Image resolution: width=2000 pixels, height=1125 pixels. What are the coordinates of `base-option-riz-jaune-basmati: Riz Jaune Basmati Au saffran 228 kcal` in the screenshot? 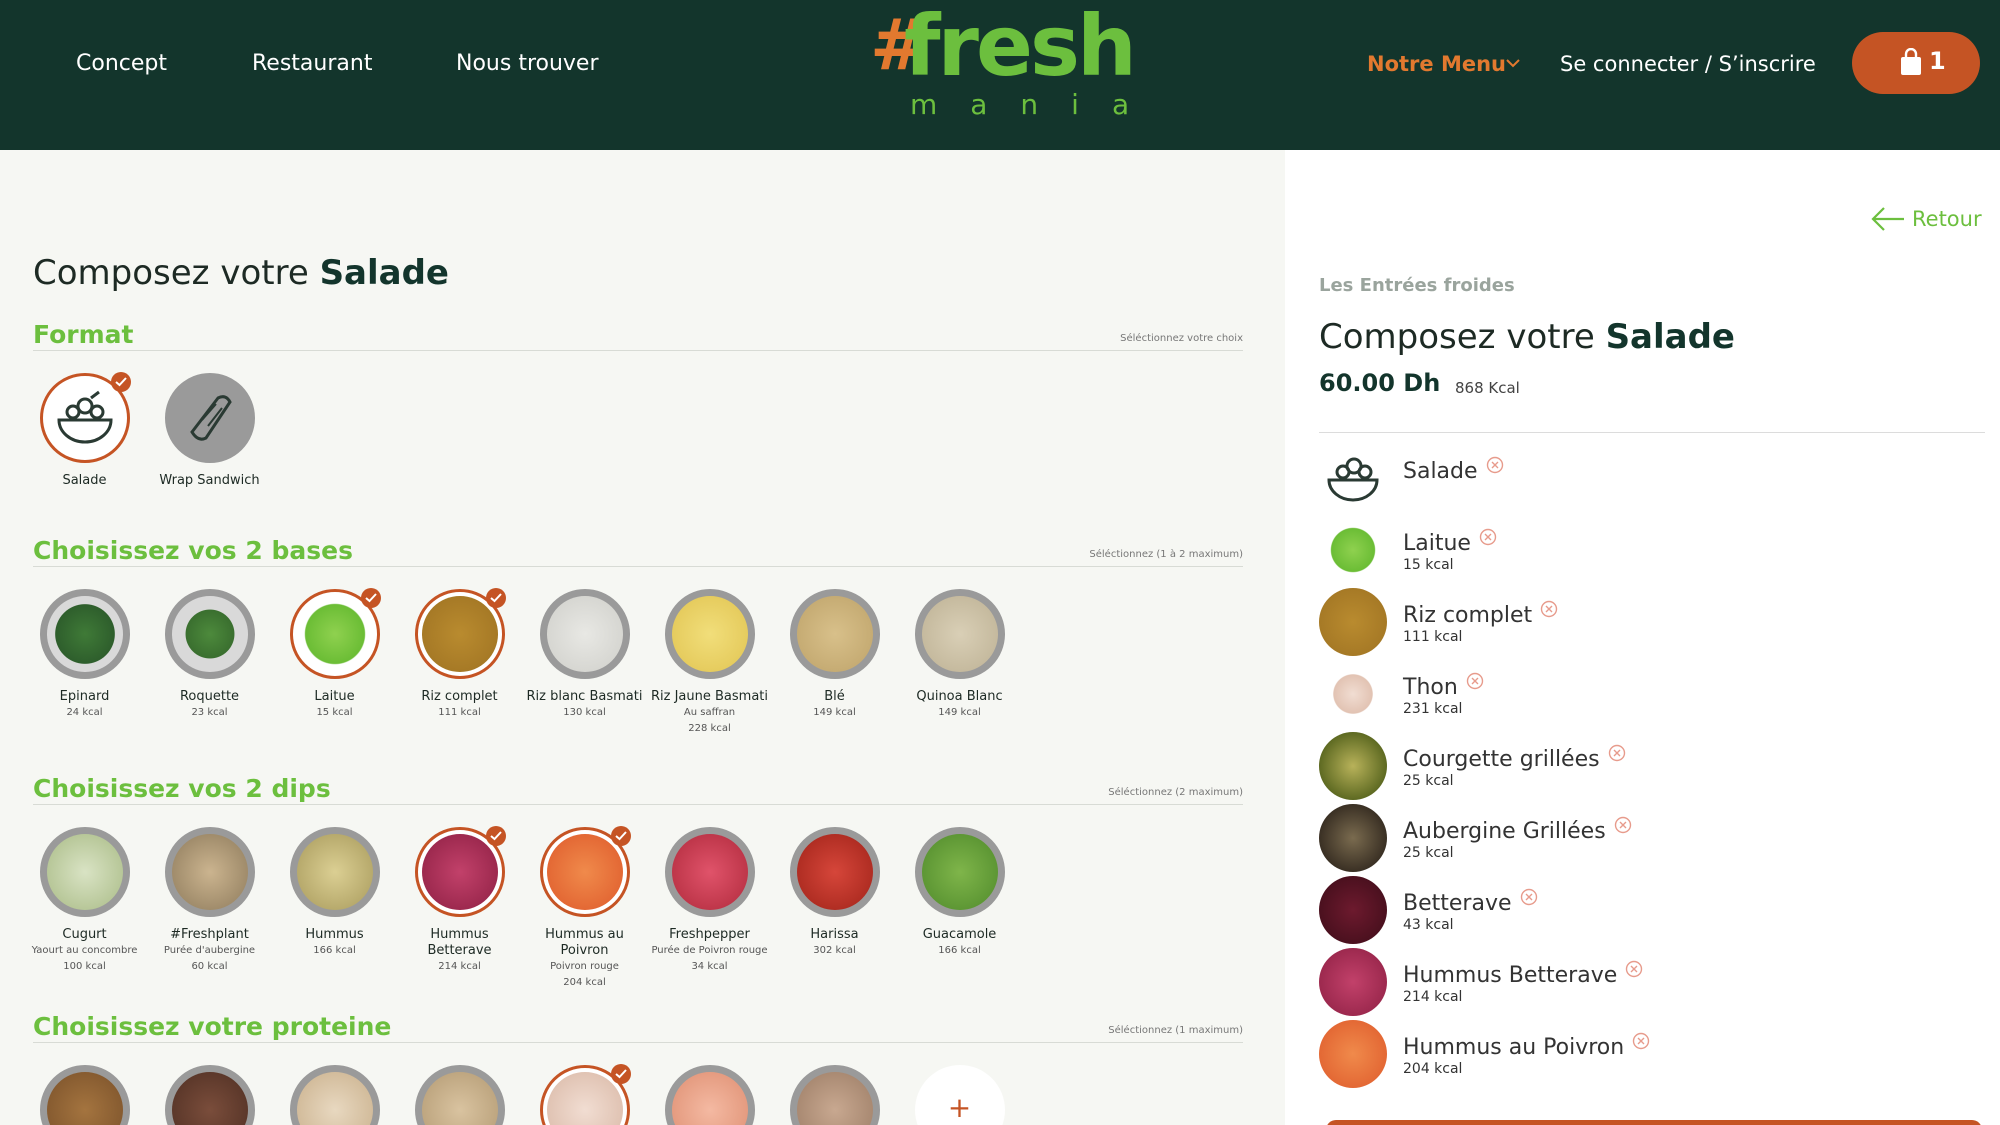 It's located at (709, 663).